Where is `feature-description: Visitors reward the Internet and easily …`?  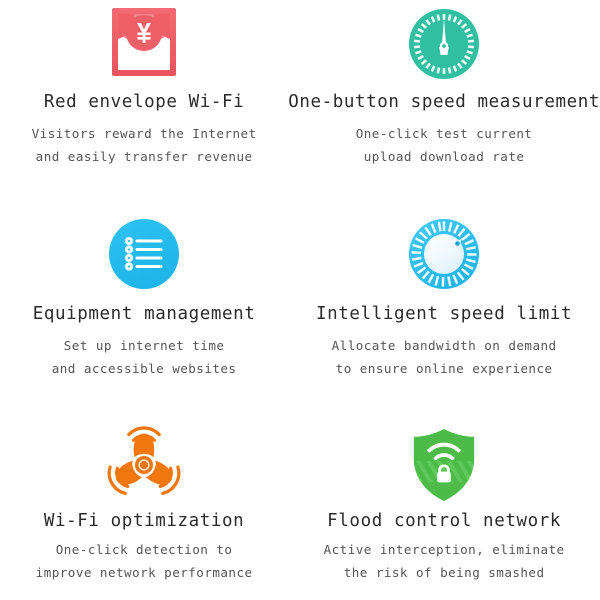
feature-description: Visitors reward the Internet and easily … is located at coordinates (144, 145).